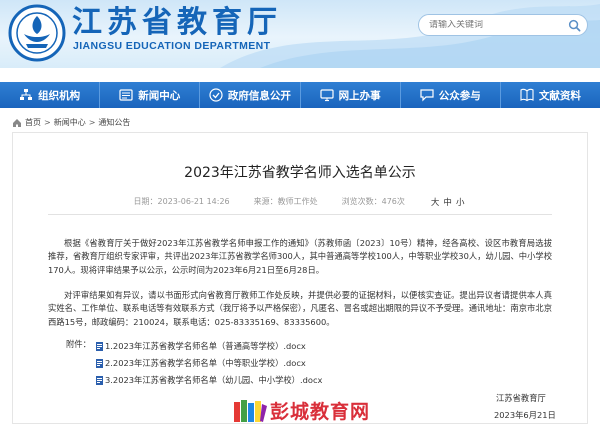 This screenshot has width=600, height=424. Describe the element at coordinates (525, 415) in the screenshot. I see `signature-date: 2023年6月21日` at that location.